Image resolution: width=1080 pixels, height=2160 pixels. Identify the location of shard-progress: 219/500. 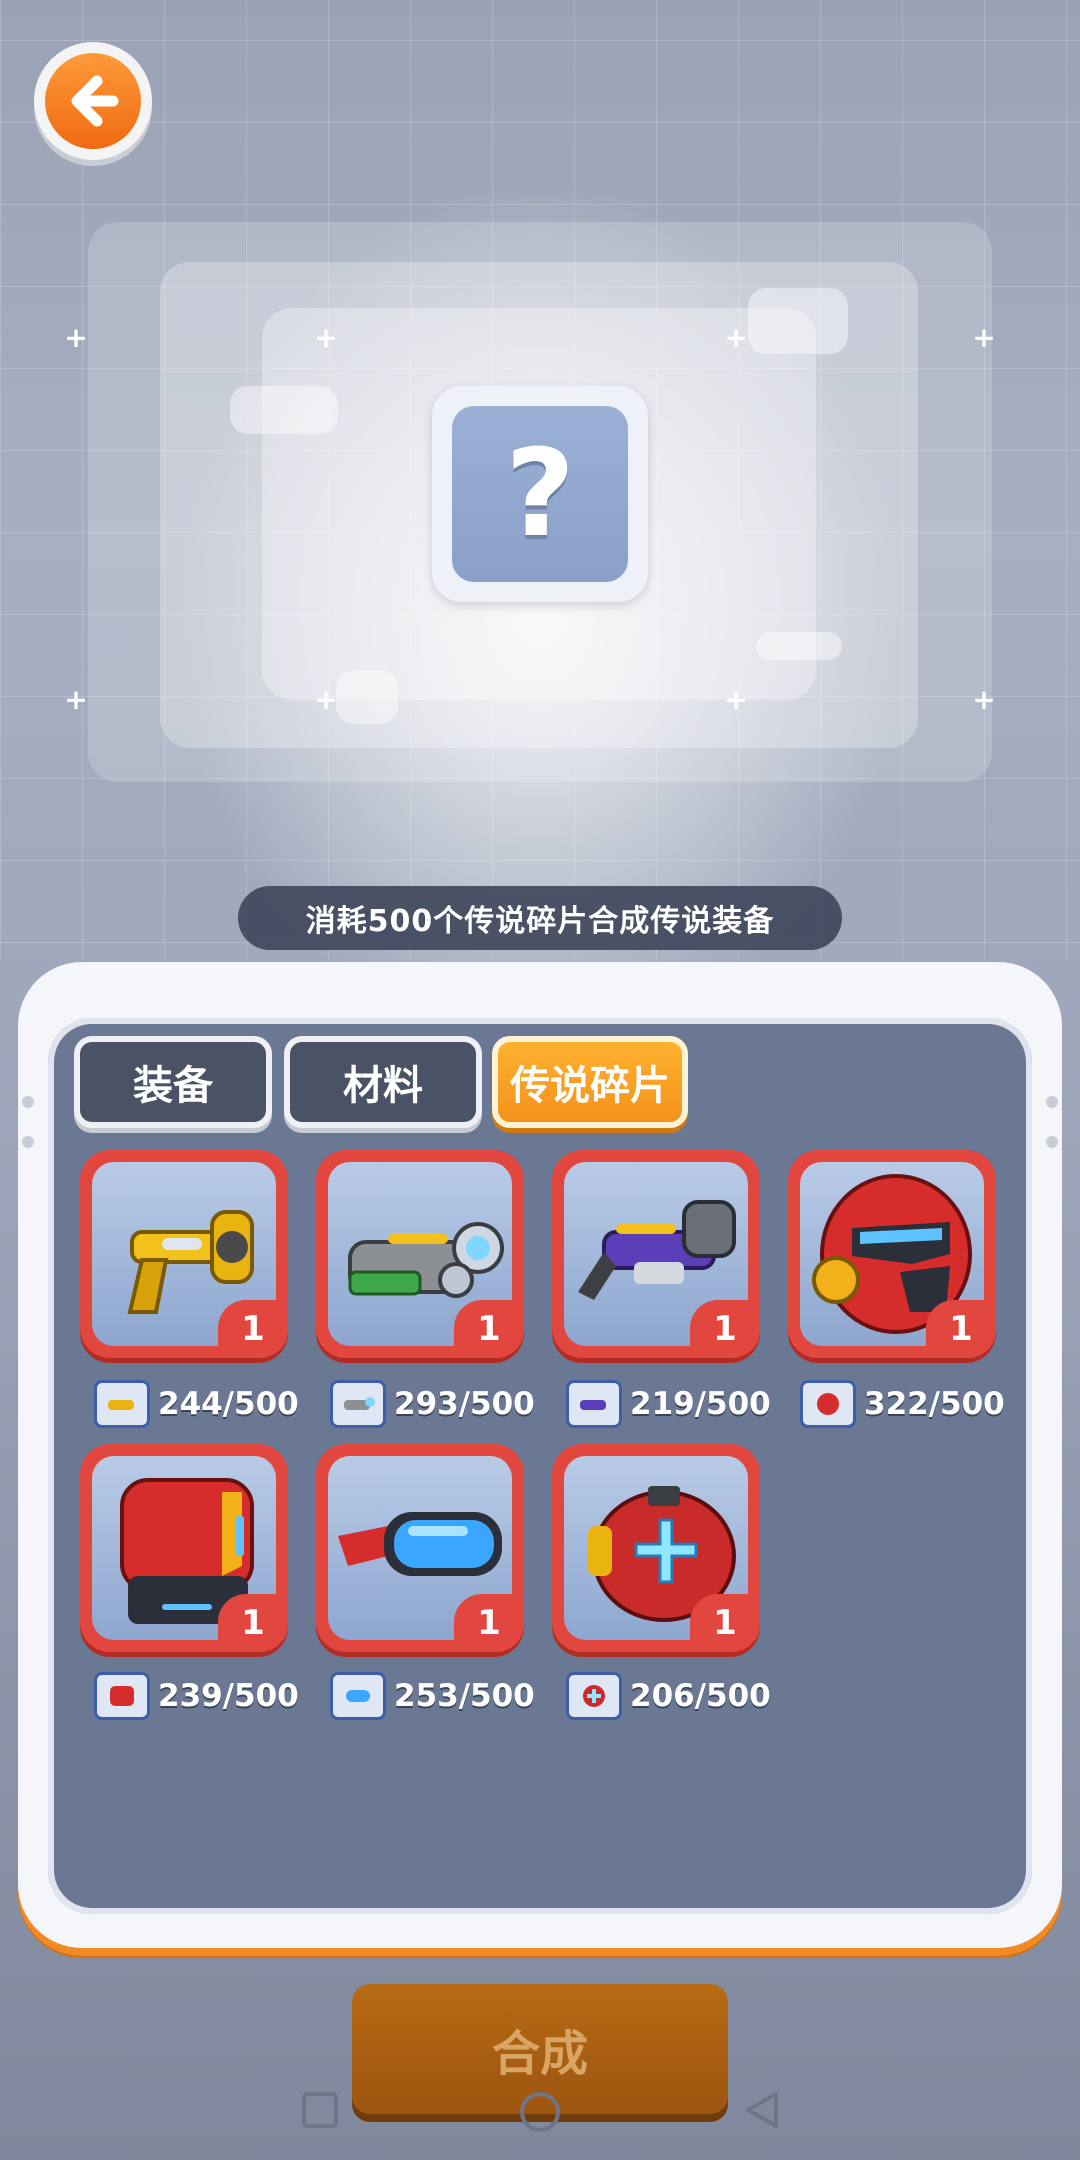
(668, 1404).